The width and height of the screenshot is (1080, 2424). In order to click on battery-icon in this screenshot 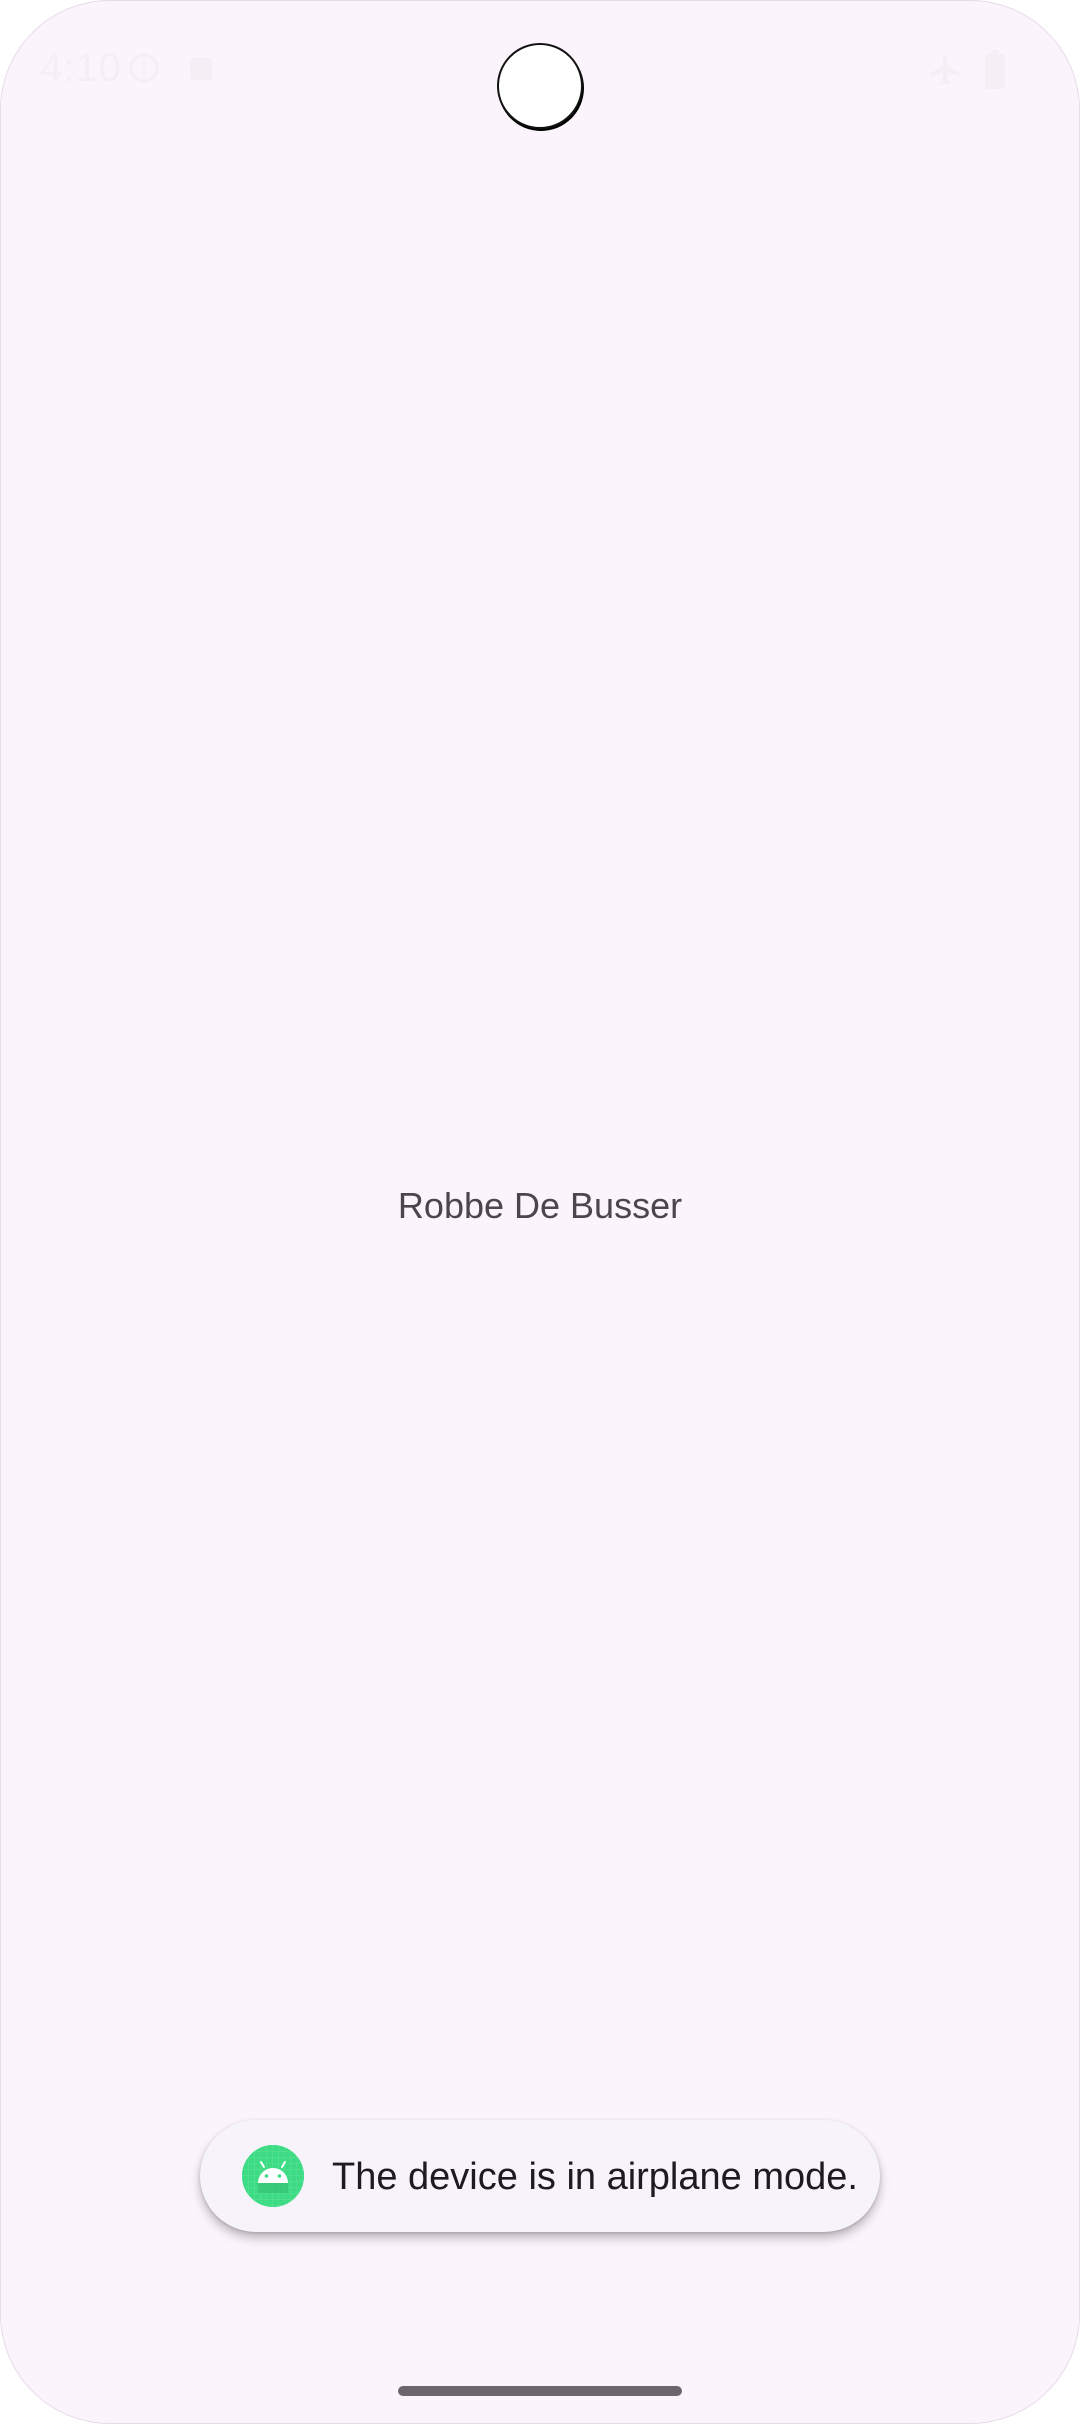, I will do `click(995, 69)`.